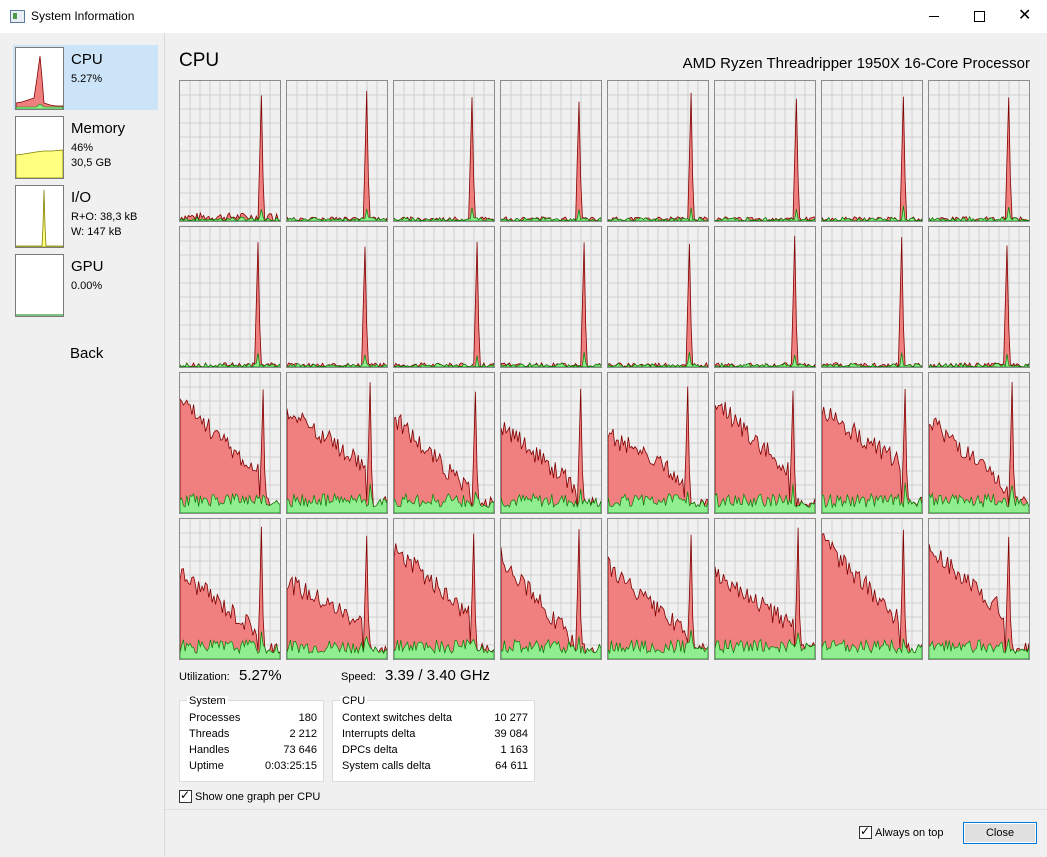 Image resolution: width=1047 pixels, height=857 pixels. Describe the element at coordinates (82, 148) in the screenshot. I see `sidebar-item-value: 46%` at that location.